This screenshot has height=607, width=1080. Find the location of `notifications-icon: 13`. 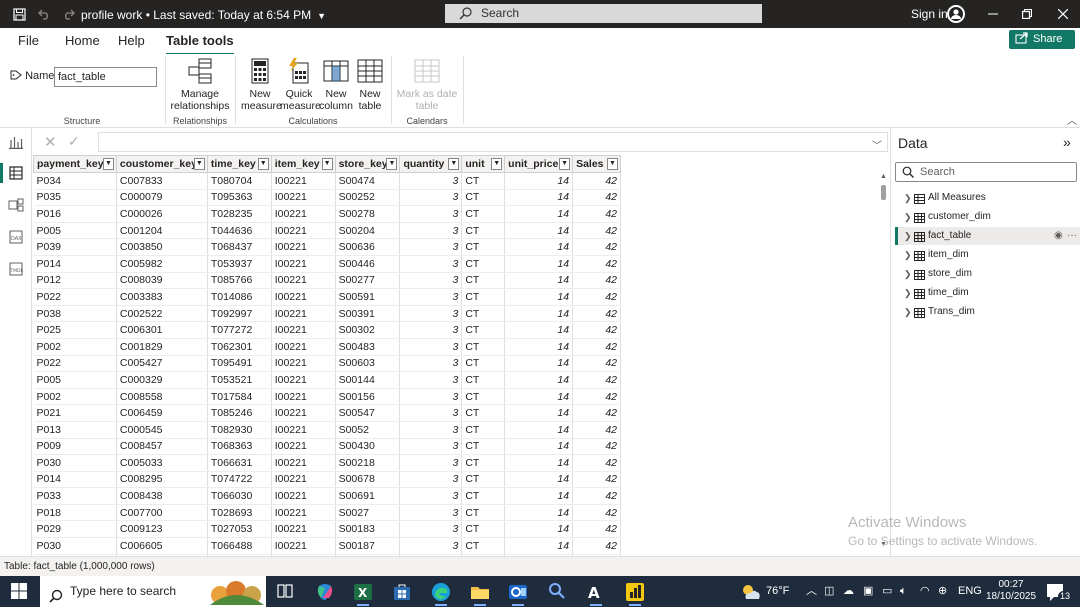

notifications-icon: 13 is located at coordinates (1059, 592).